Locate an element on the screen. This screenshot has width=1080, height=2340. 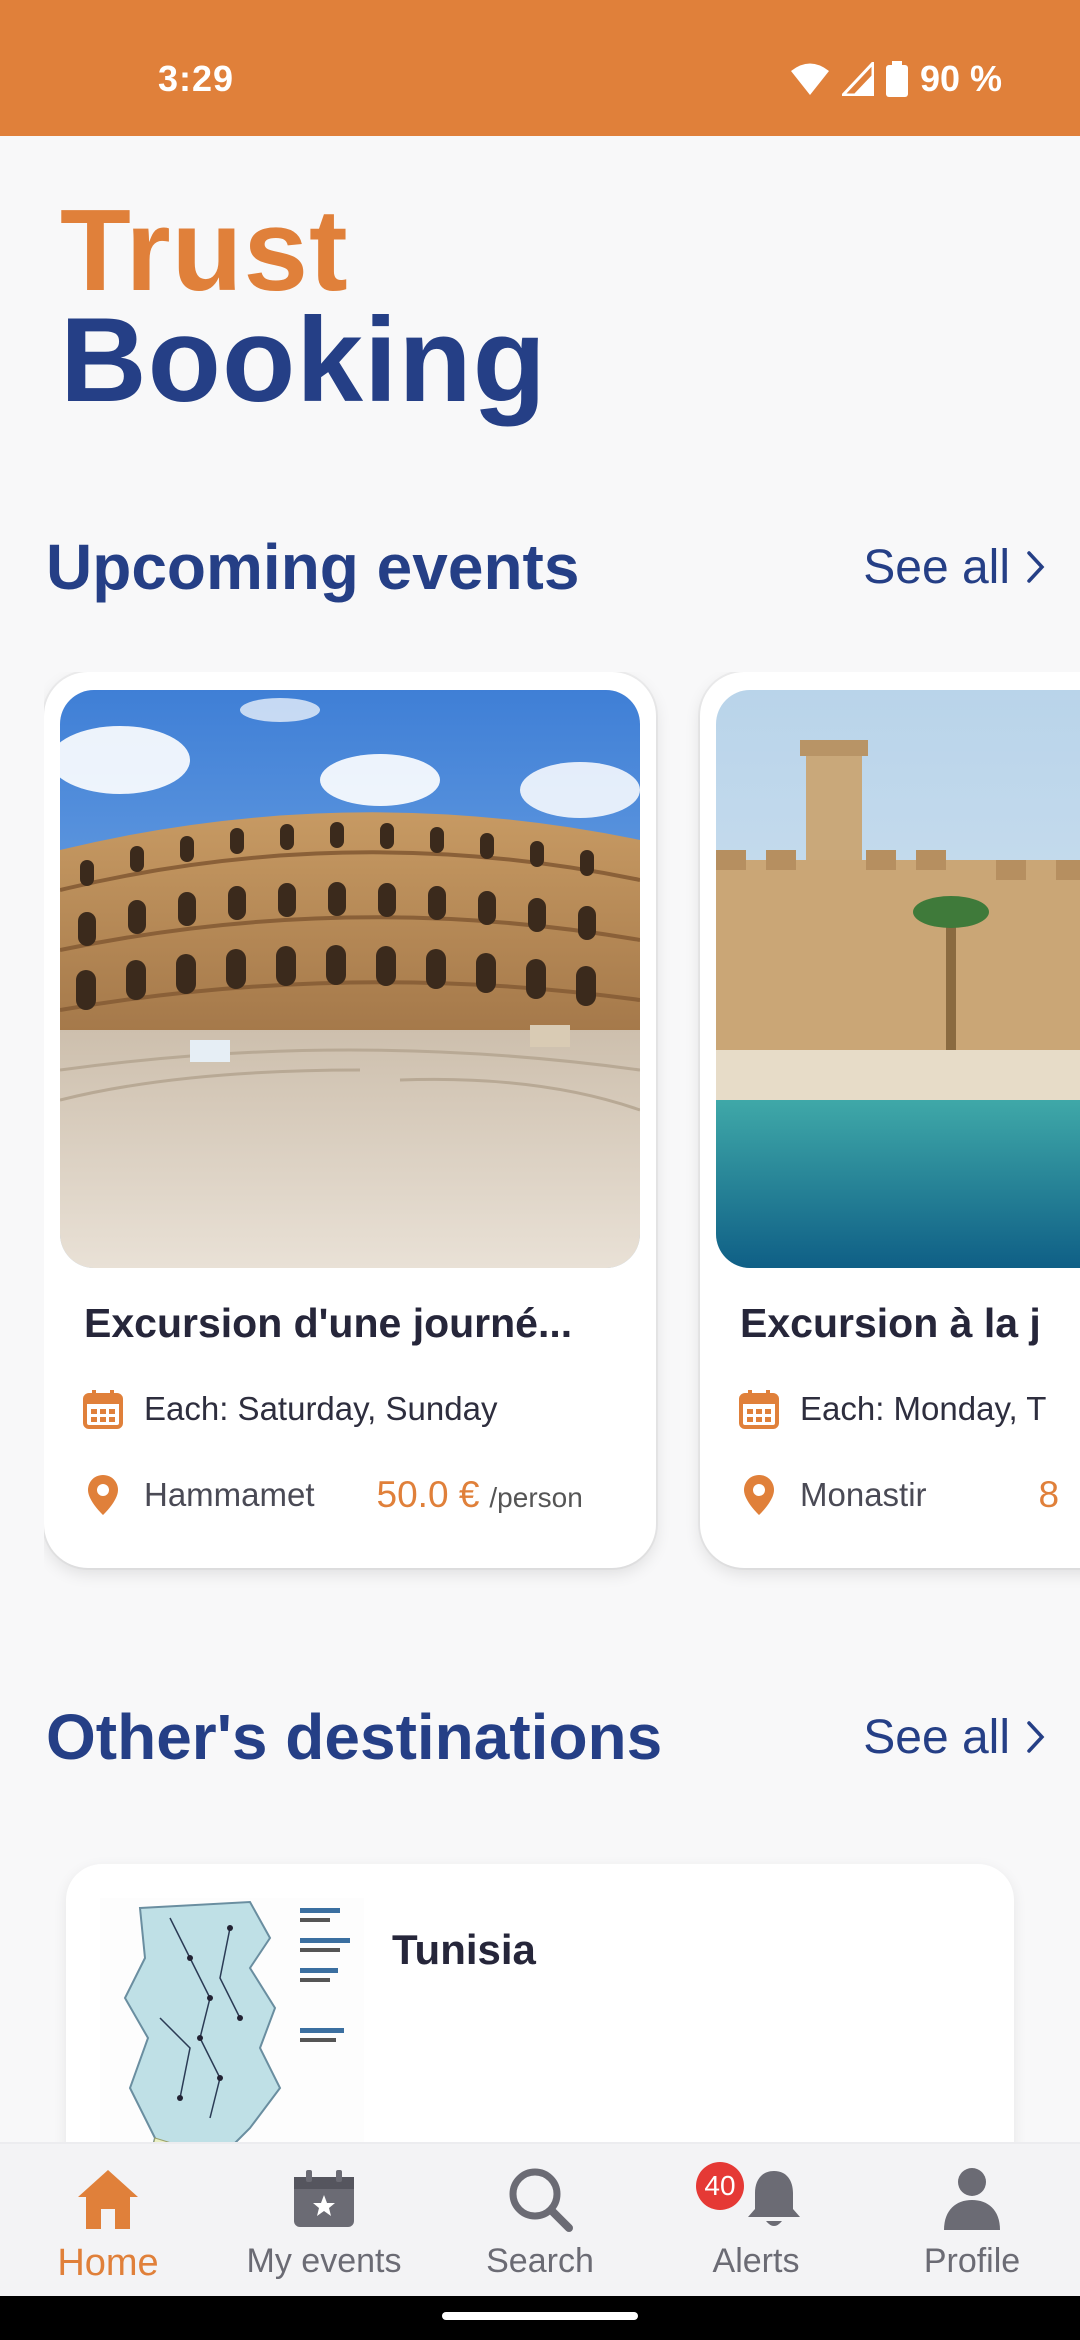
nav-home: Home is located at coordinates (108, 2221).